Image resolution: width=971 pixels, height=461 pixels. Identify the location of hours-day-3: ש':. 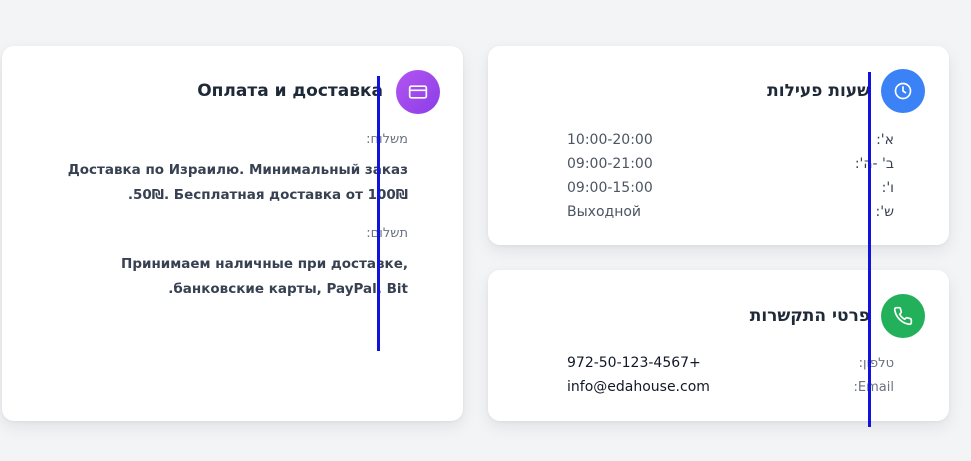
(884, 212).